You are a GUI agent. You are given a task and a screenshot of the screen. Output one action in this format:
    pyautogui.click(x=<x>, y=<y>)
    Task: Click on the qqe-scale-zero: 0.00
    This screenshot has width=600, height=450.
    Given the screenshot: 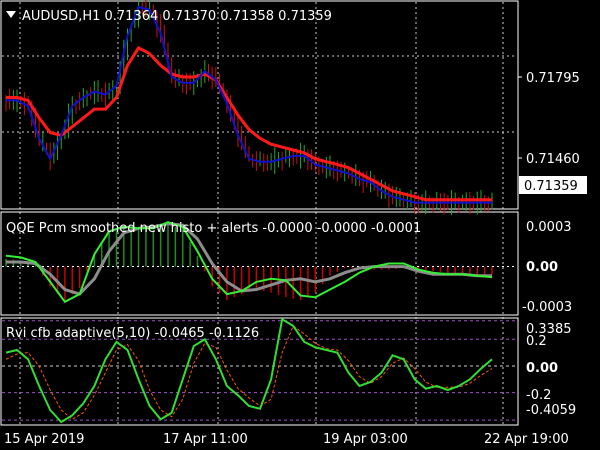 What is the action you would take?
    pyautogui.click(x=542, y=267)
    